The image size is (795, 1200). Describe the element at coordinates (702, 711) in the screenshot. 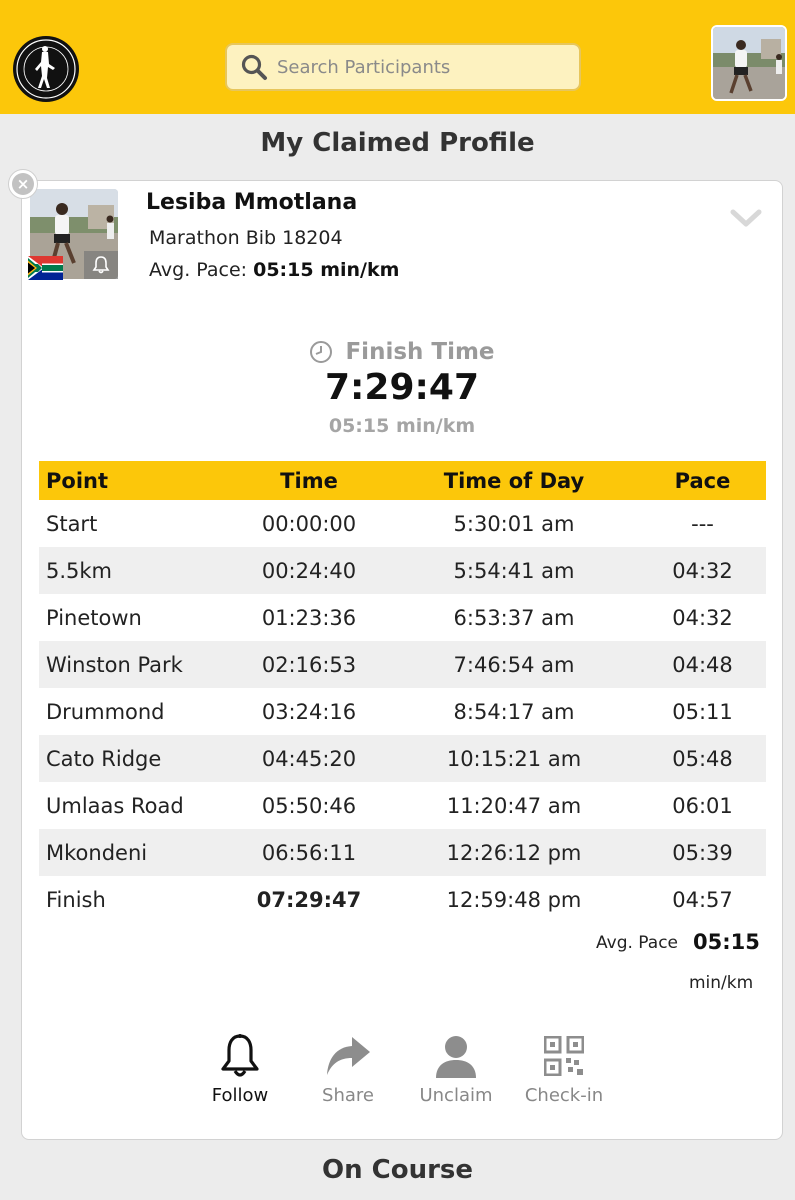

I see `split-pace: 05:11` at that location.